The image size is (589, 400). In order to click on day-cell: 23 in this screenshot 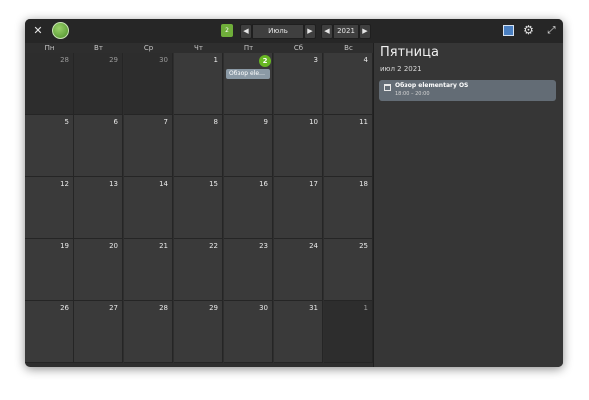, I will do `click(248, 270)`.